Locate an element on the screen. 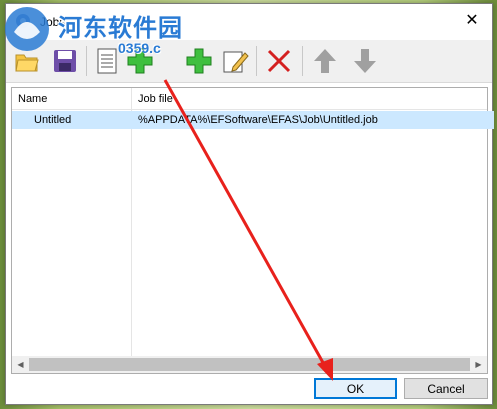 This screenshot has width=497, height=409. delete-button is located at coordinates (279, 61).